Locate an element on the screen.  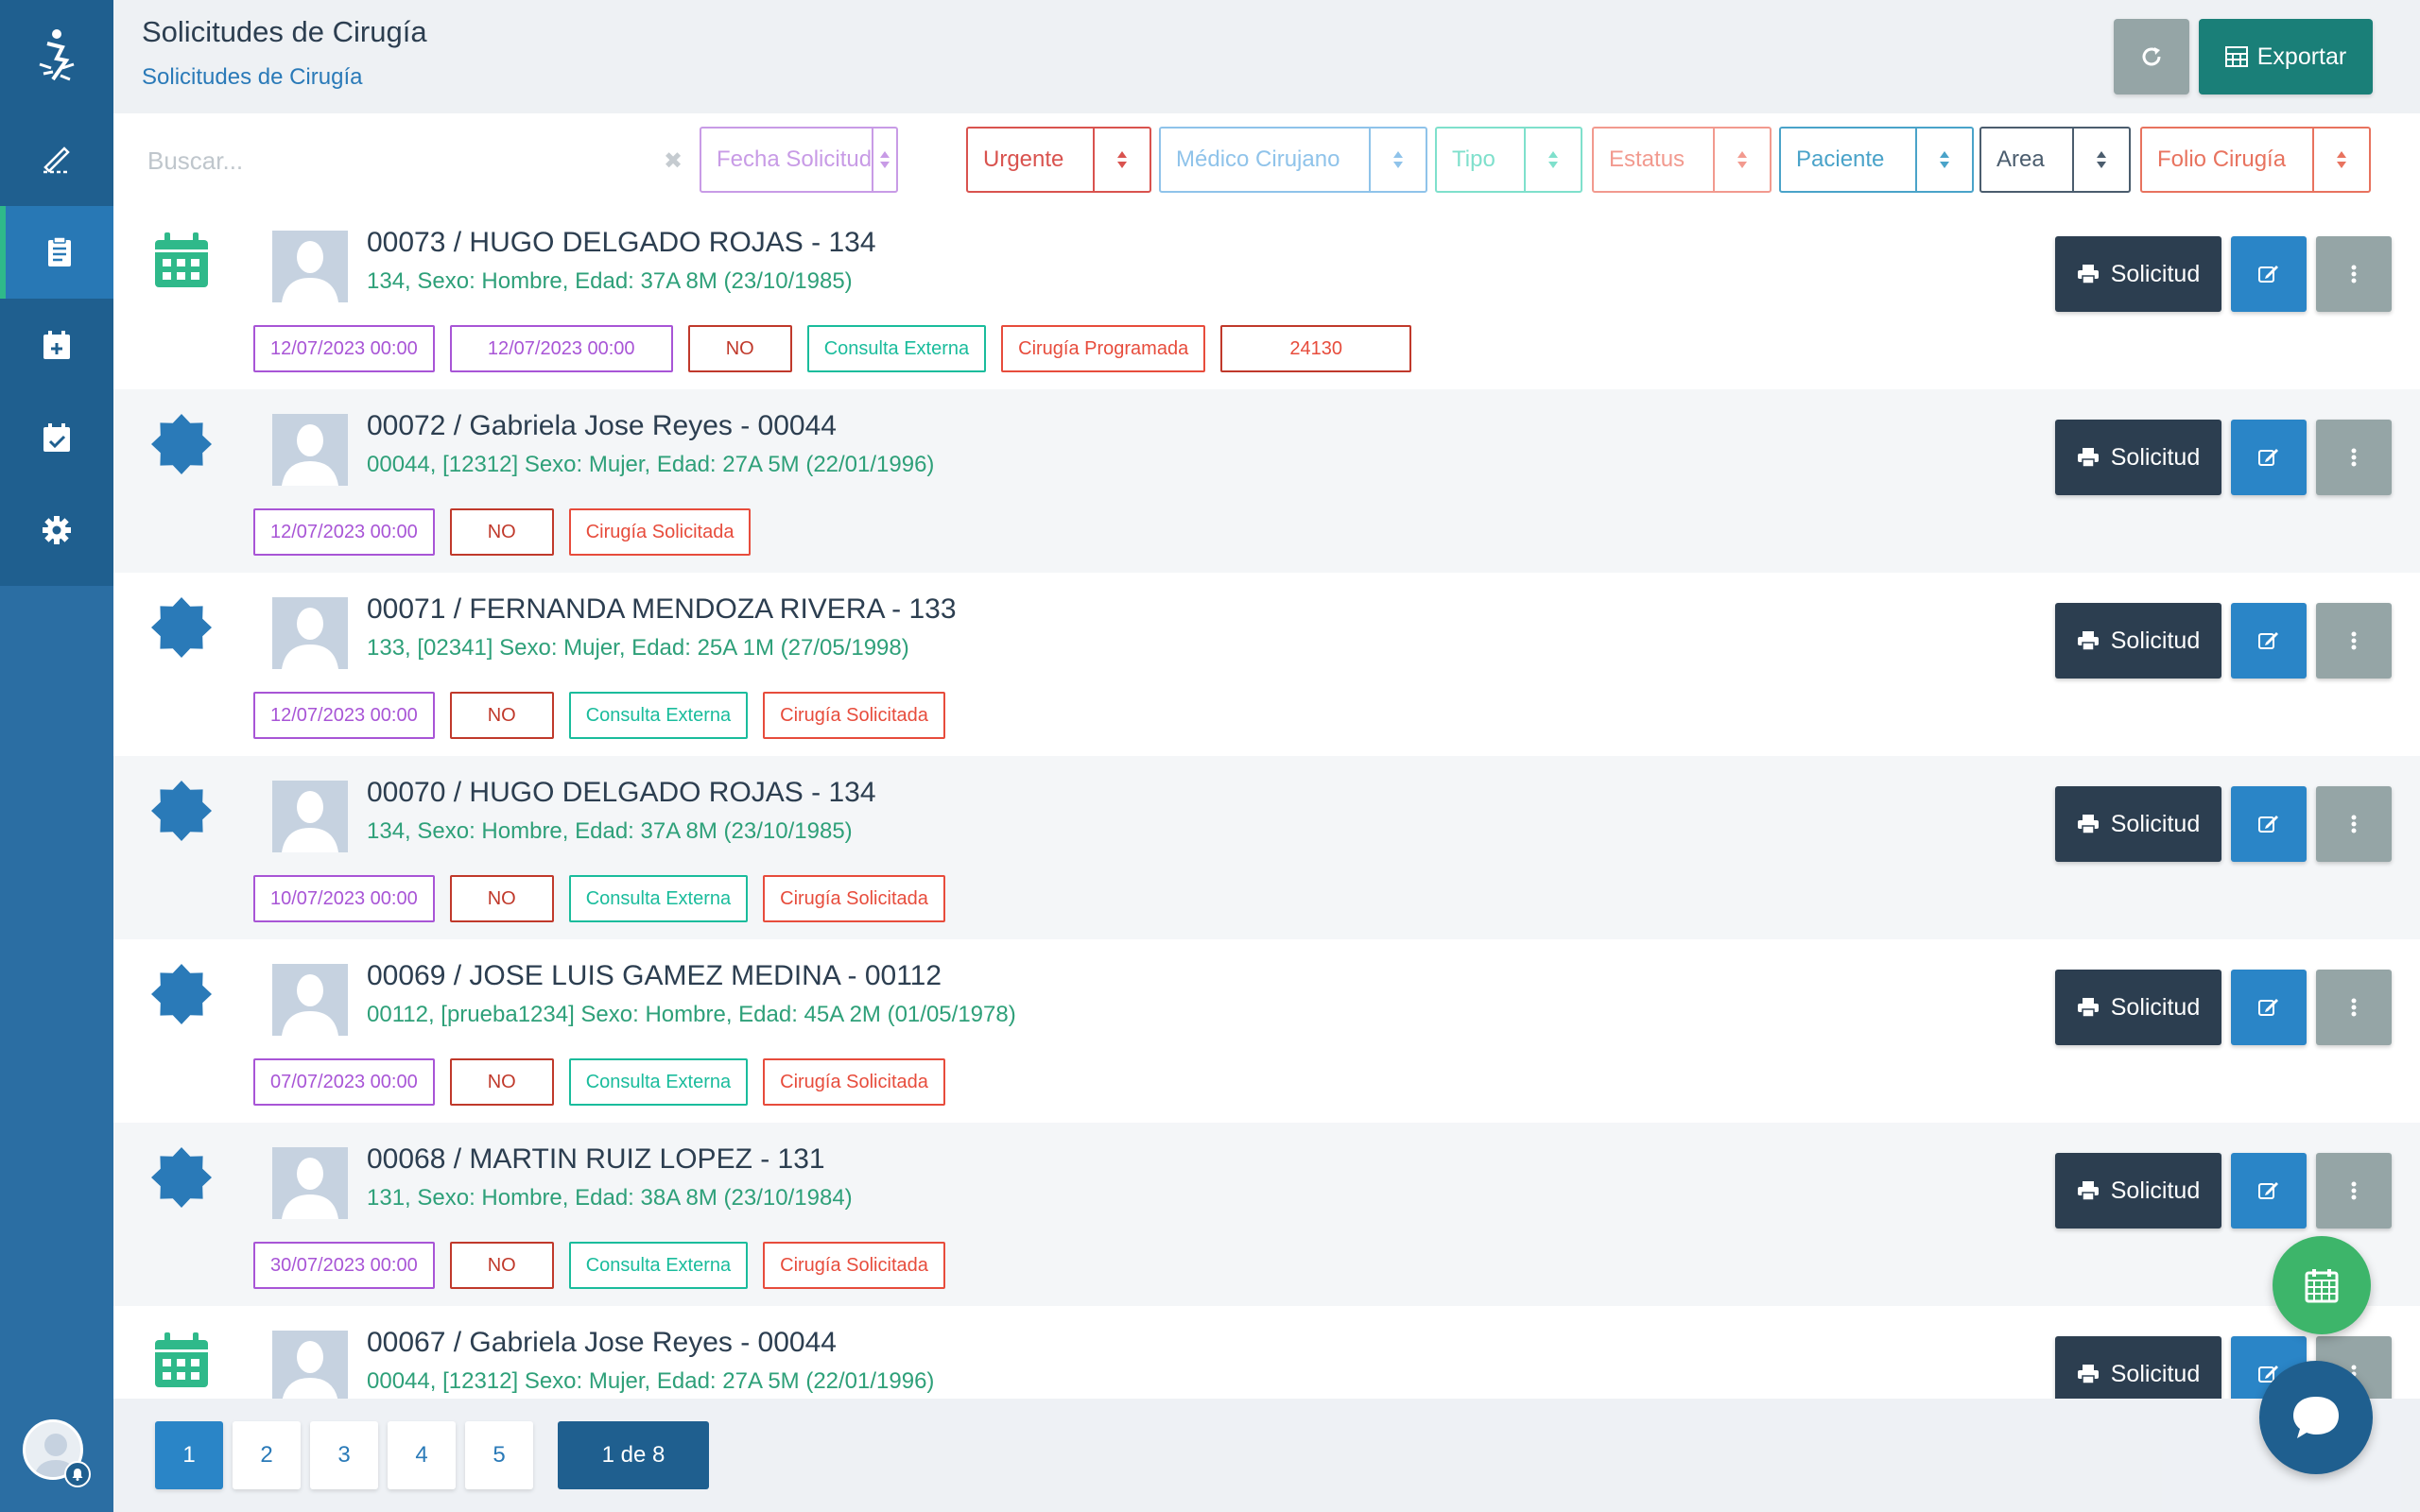
sidebar-item-notes is located at coordinates (56, 158).